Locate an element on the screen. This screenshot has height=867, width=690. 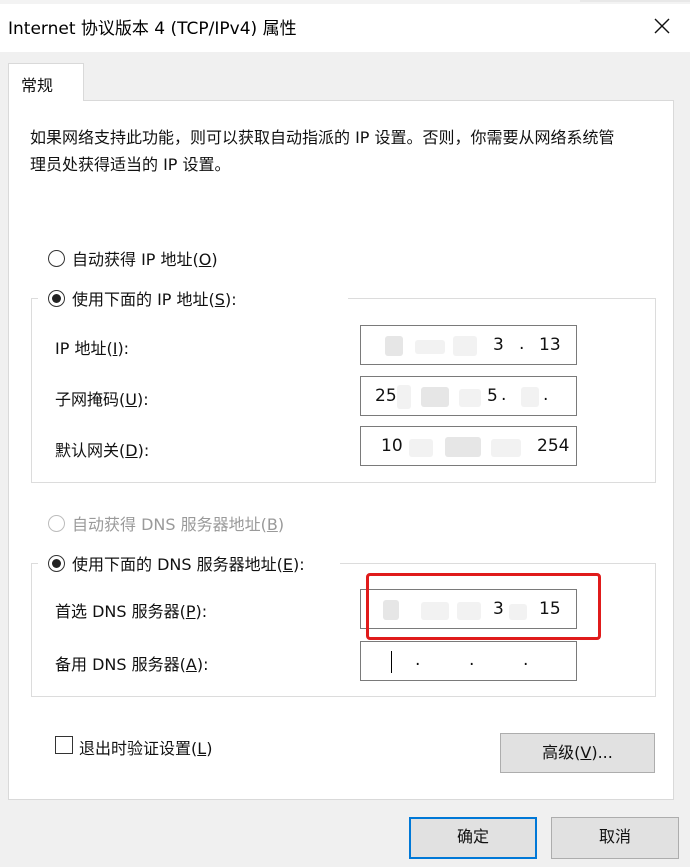
manual-dns-radio is located at coordinates (56, 563).